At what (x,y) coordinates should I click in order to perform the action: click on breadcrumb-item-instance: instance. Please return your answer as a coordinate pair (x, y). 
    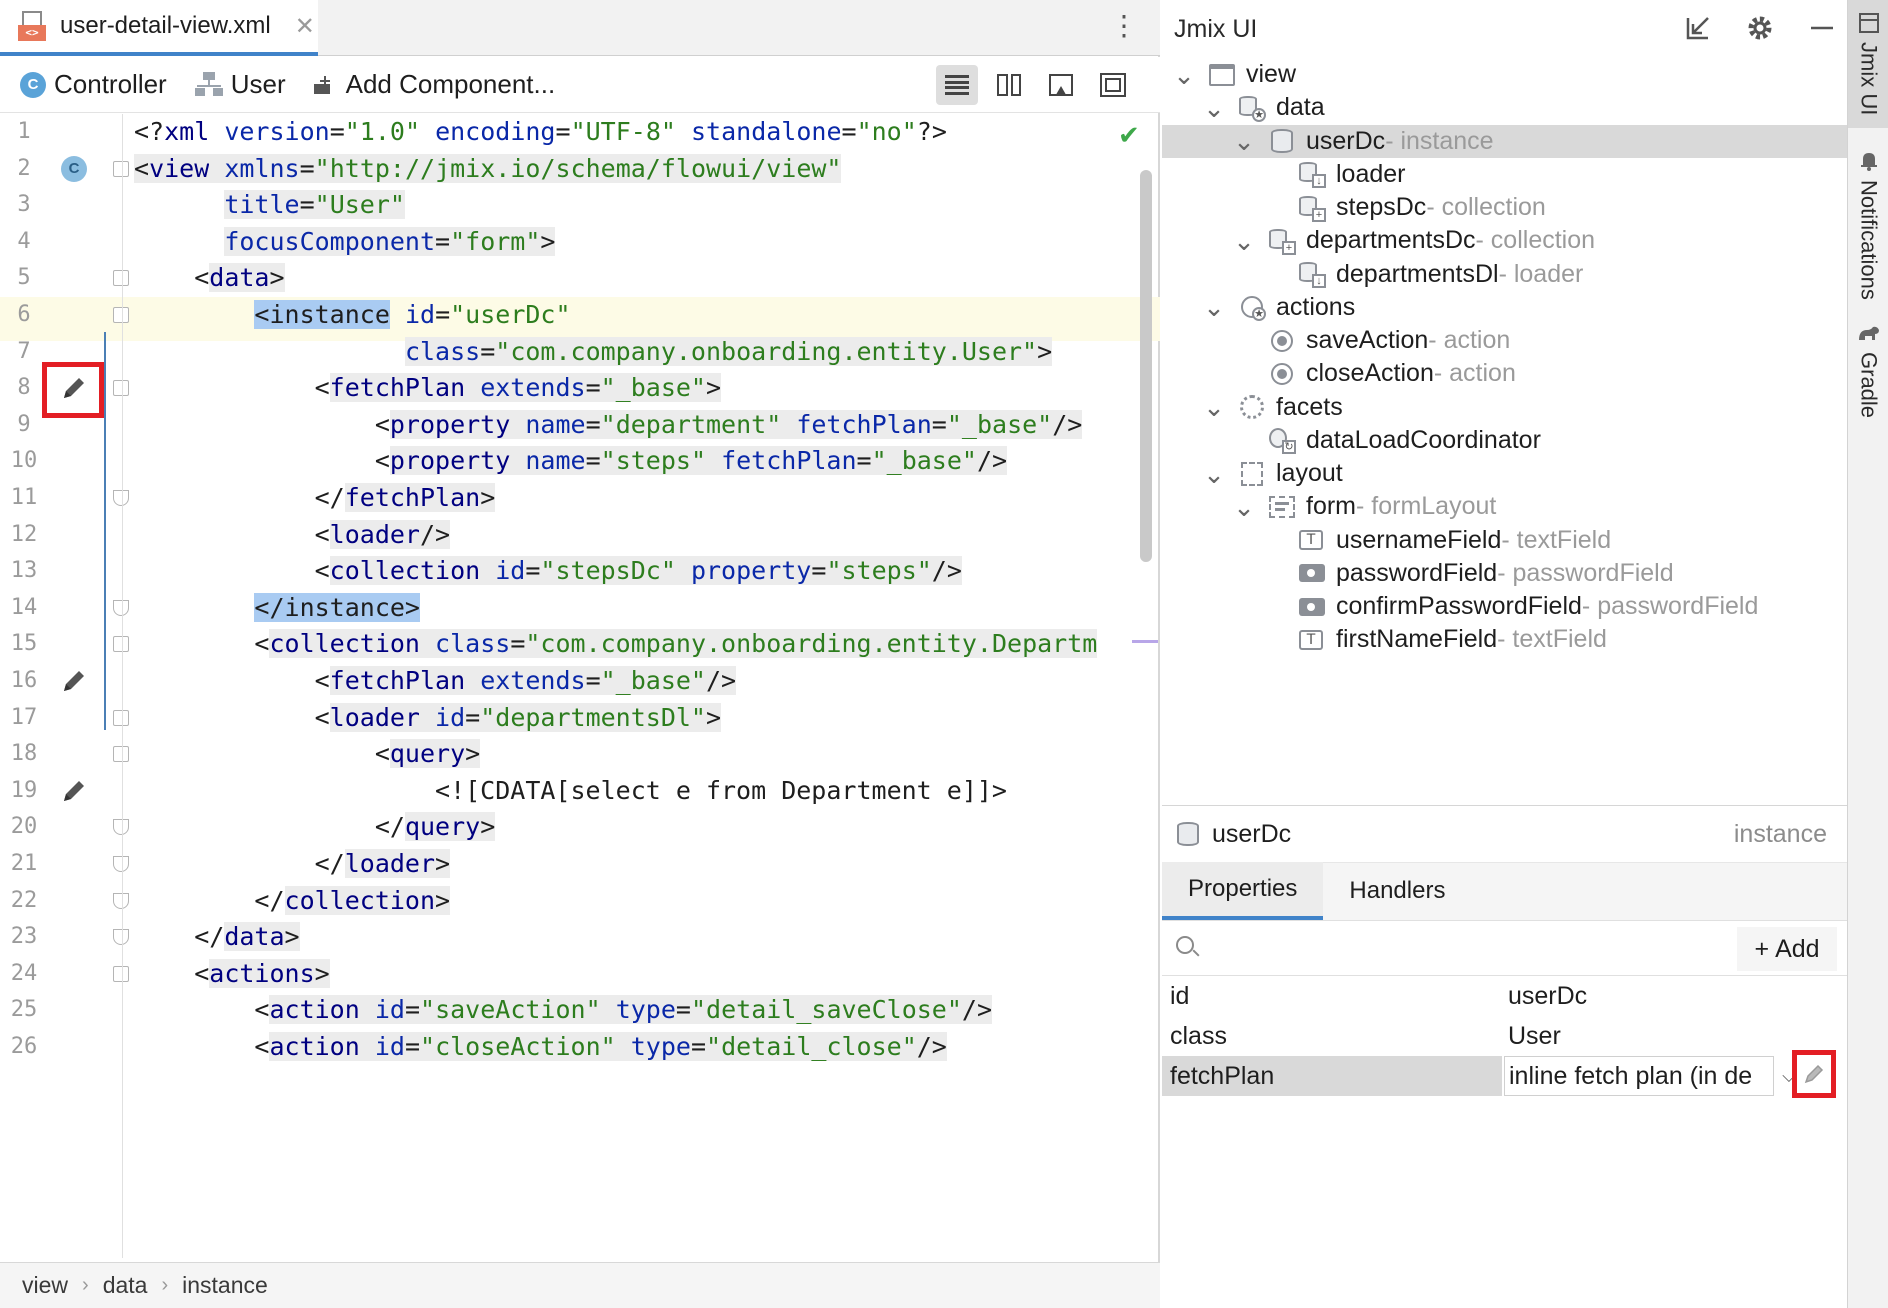
    Looking at the image, I should click on (225, 1285).